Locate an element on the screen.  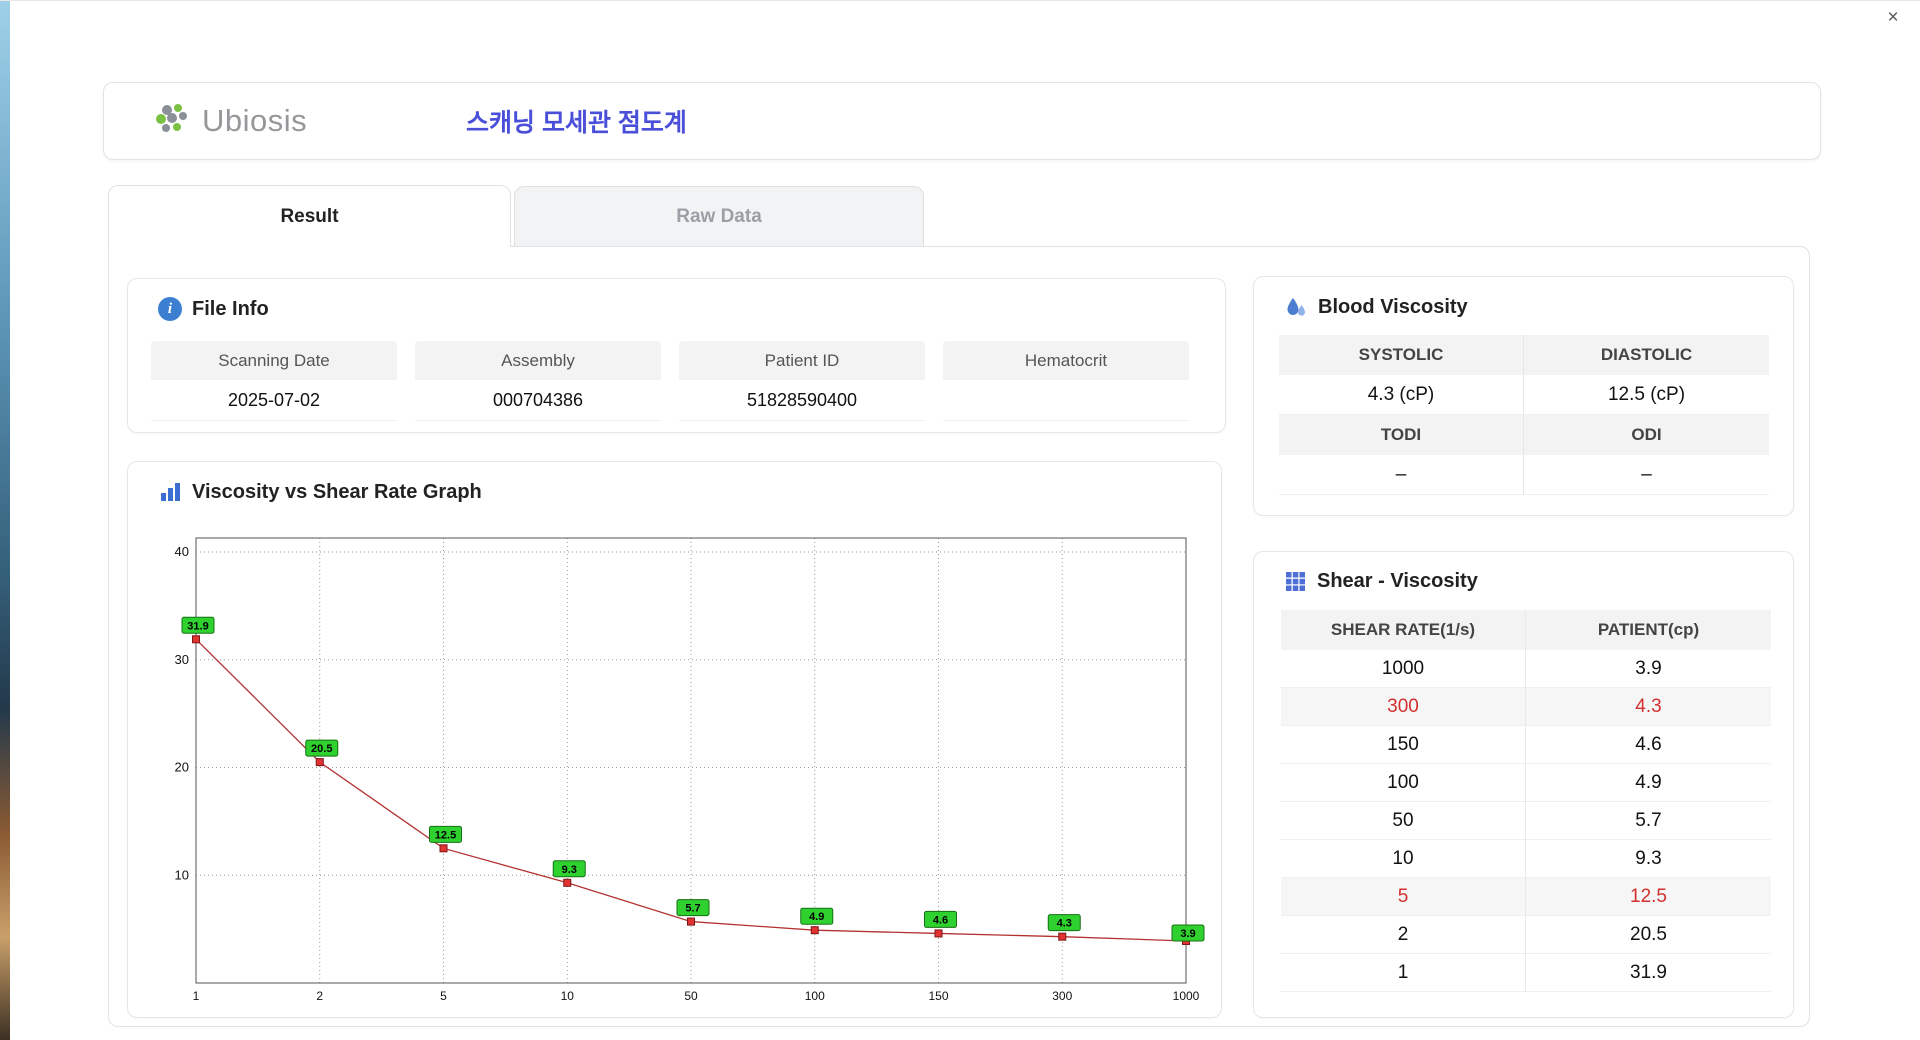
bv-value-row: – – is located at coordinates (1524, 475).